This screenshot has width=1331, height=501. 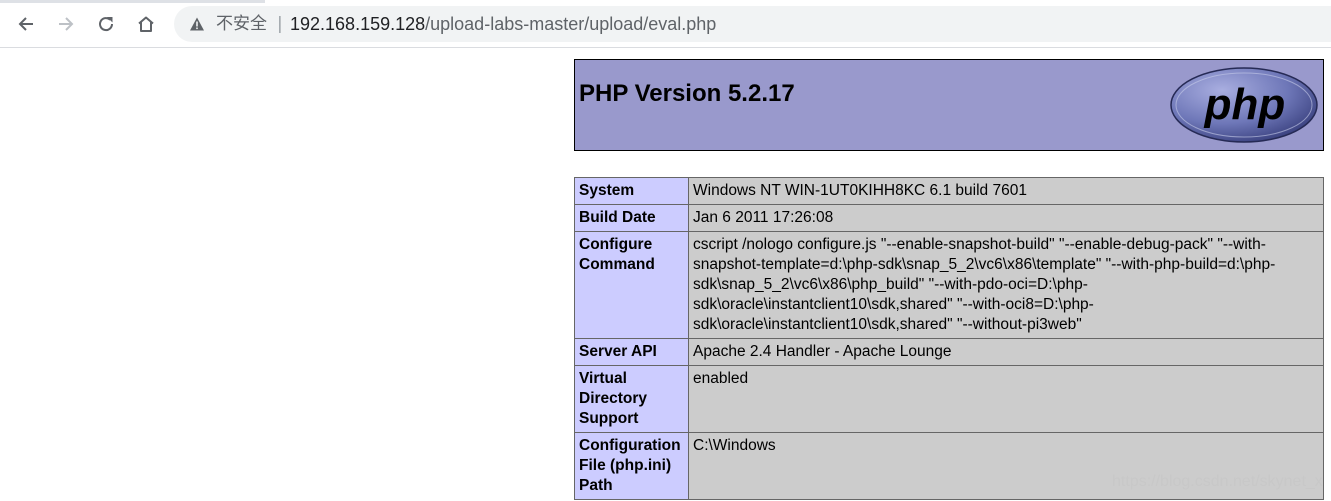 I want to click on info-key: Configuration File (php.ini) Path, so click(x=631, y=466).